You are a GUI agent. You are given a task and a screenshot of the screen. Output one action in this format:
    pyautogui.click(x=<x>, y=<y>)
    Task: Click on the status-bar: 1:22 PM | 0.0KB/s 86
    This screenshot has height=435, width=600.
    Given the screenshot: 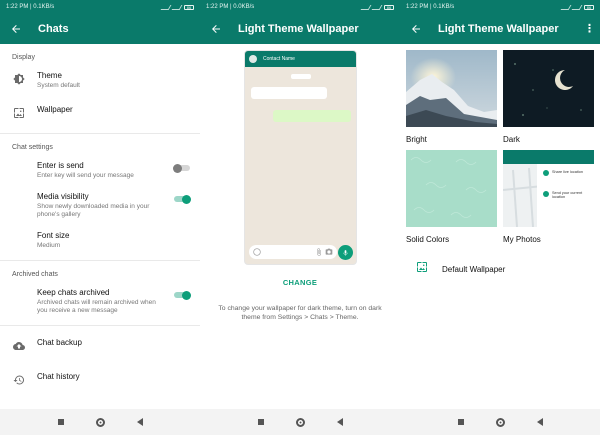 What is the action you would take?
    pyautogui.click(x=300, y=7)
    